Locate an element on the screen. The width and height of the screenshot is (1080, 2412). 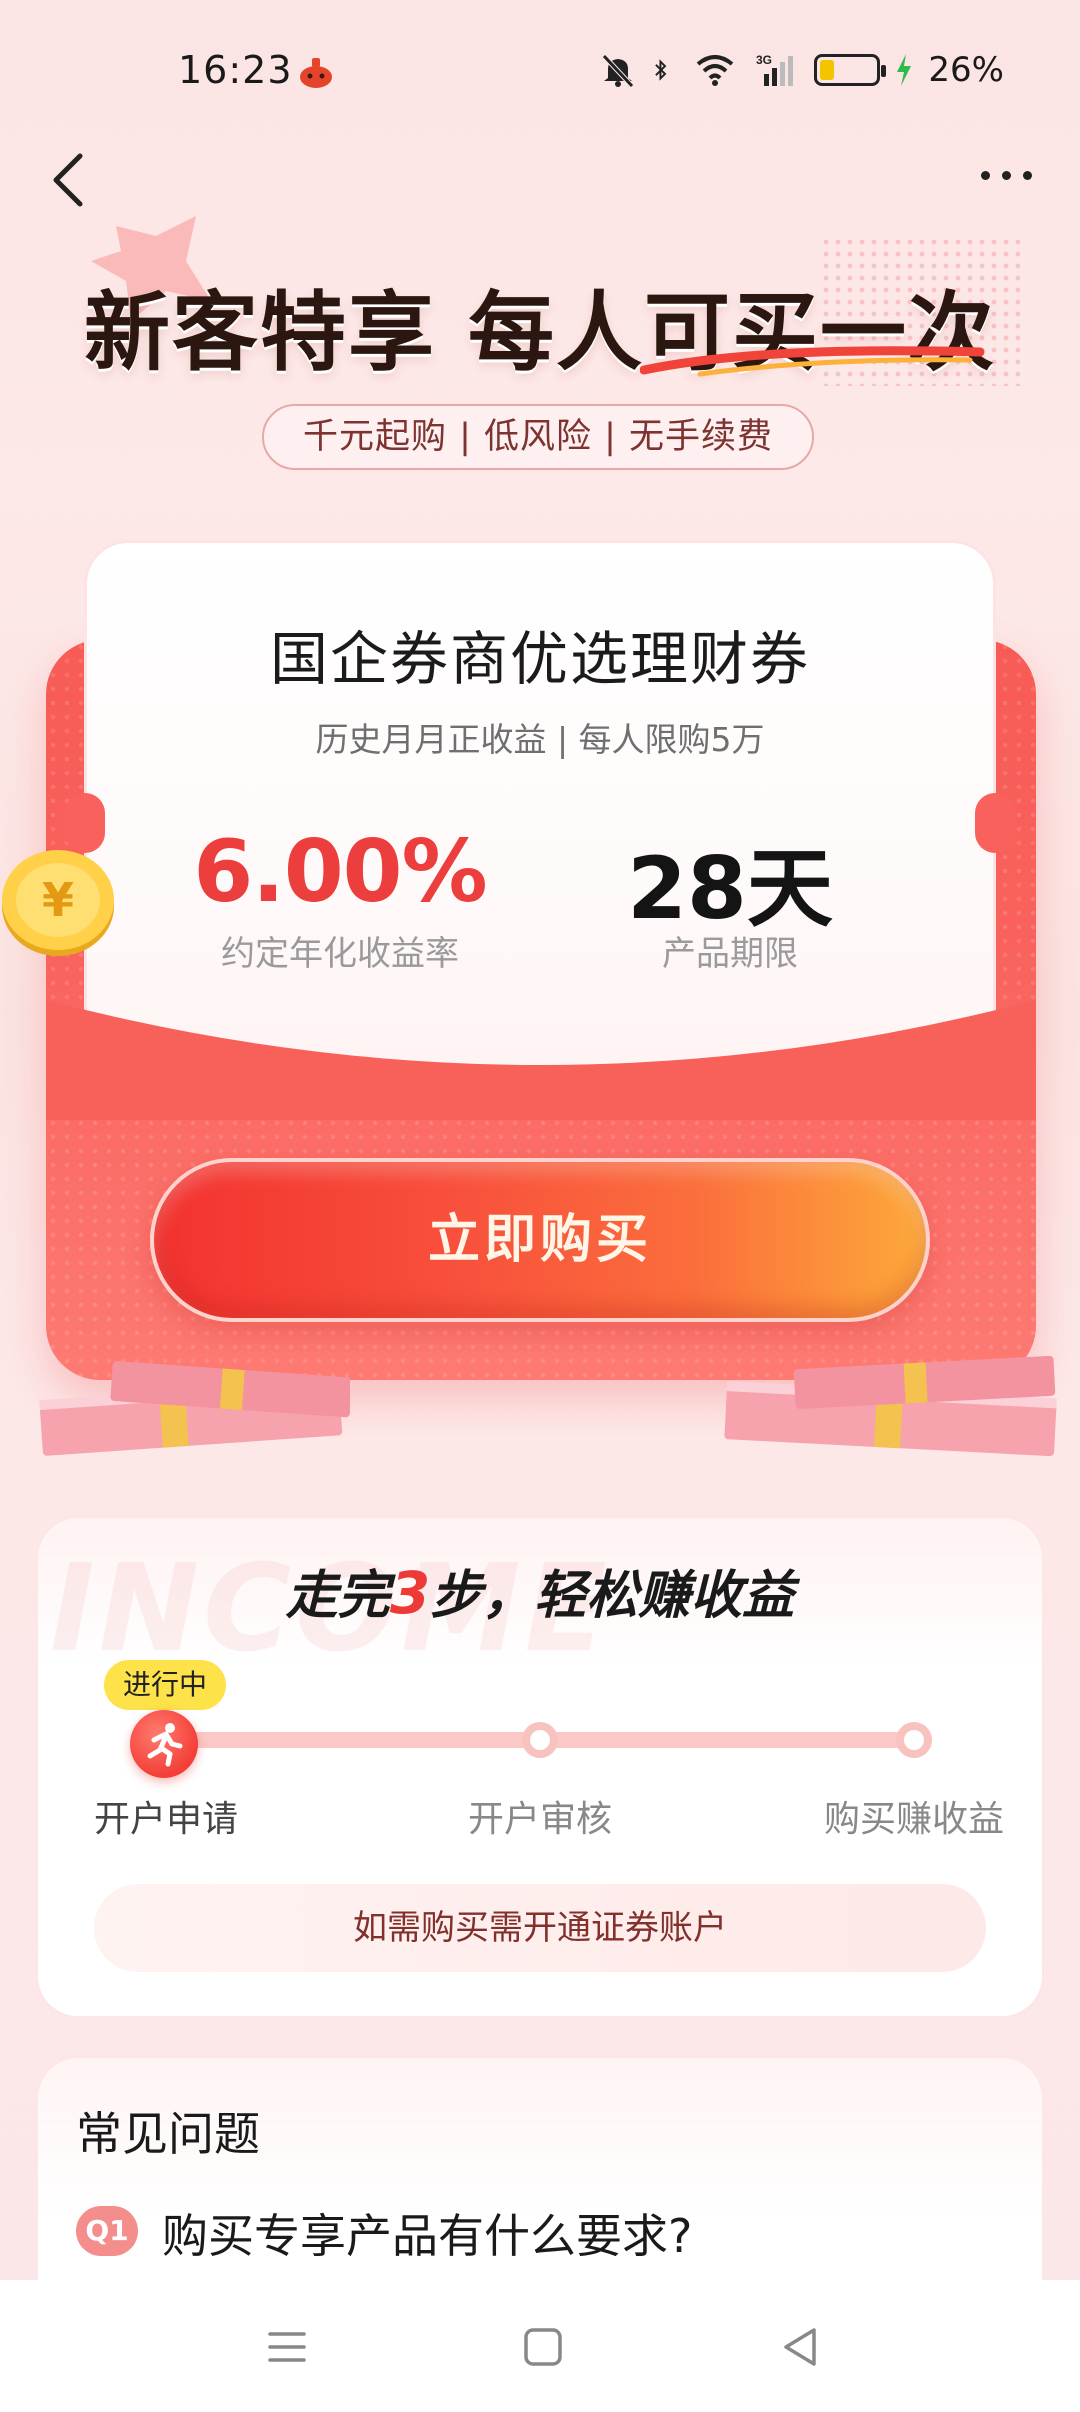
steps-title: 走完3步，轻松赚收益 is located at coordinates (540, 1590).